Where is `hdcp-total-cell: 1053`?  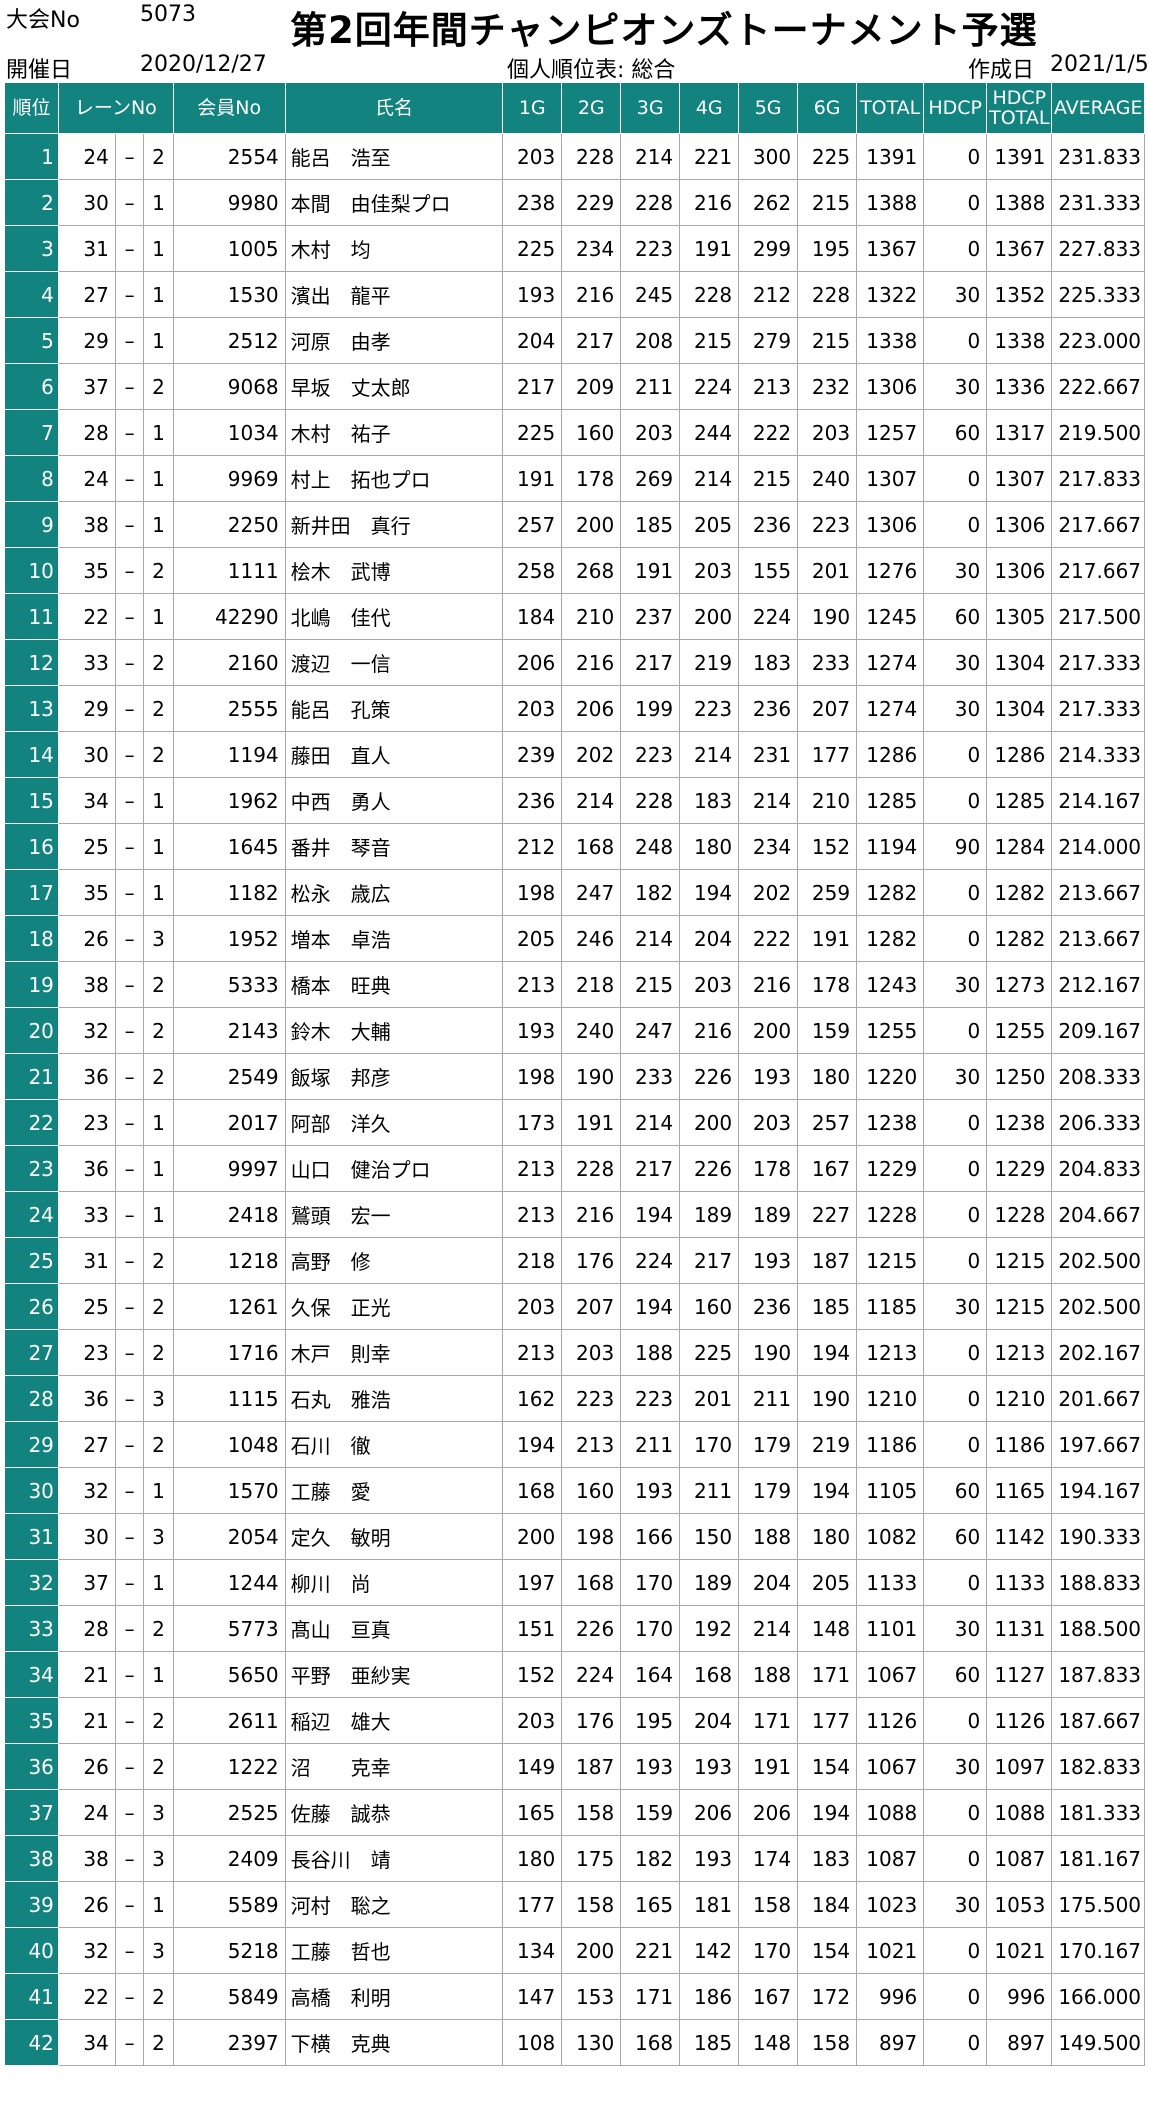
hdcp-total-cell: 1053 is located at coordinates (1019, 1904).